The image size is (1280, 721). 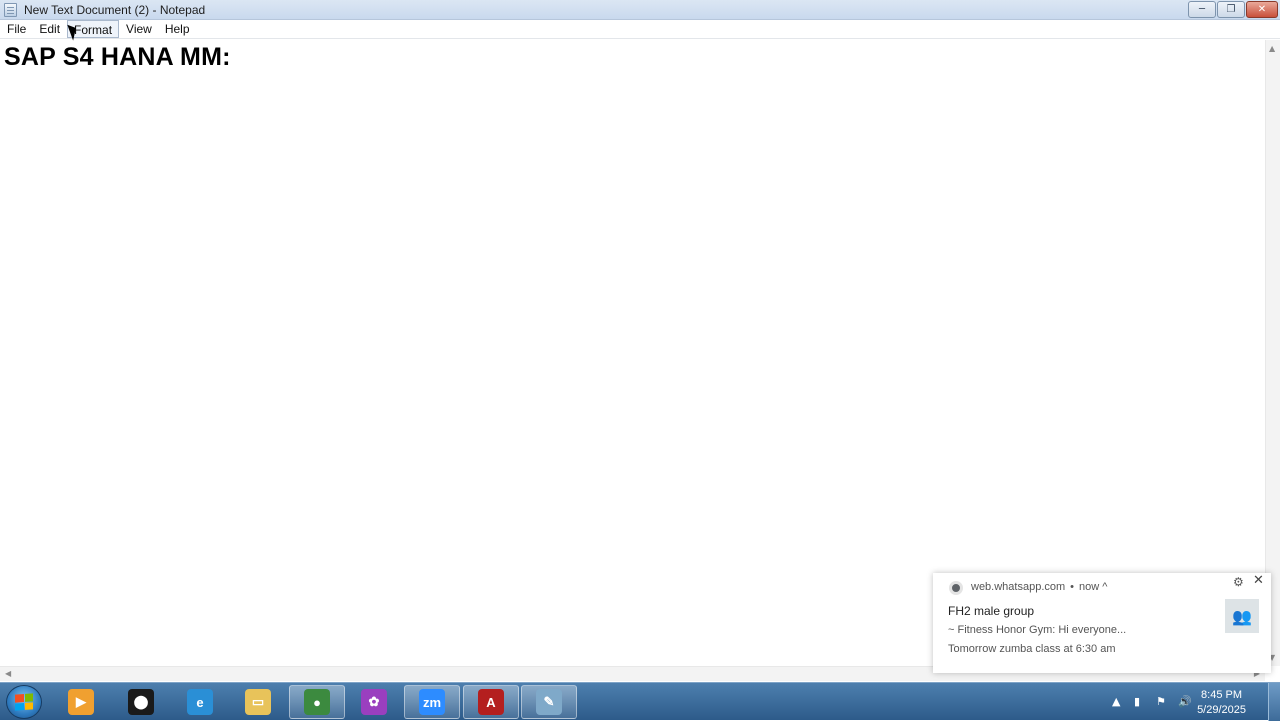 I want to click on menu-edit: Edit, so click(x=49, y=29).